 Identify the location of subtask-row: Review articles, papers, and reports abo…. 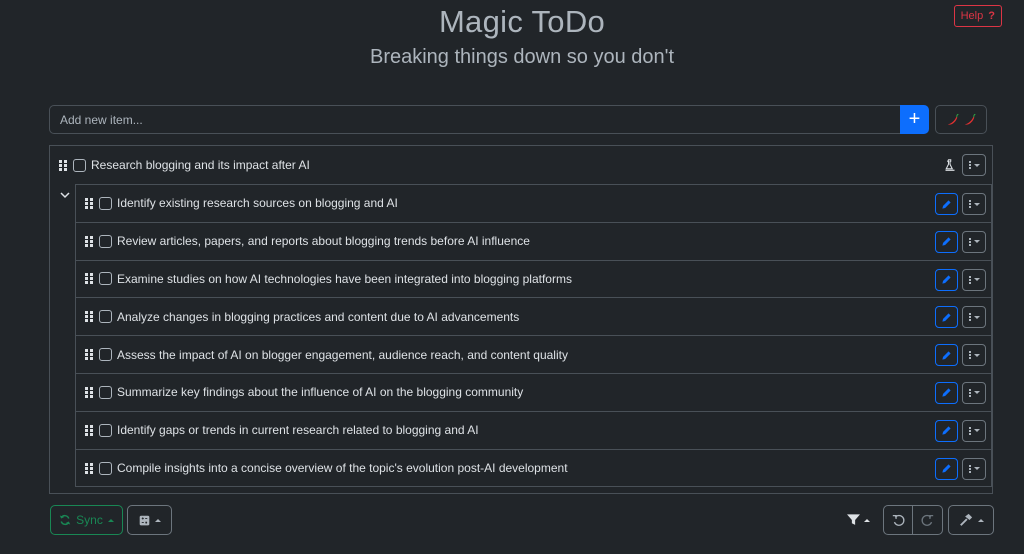
(533, 242).